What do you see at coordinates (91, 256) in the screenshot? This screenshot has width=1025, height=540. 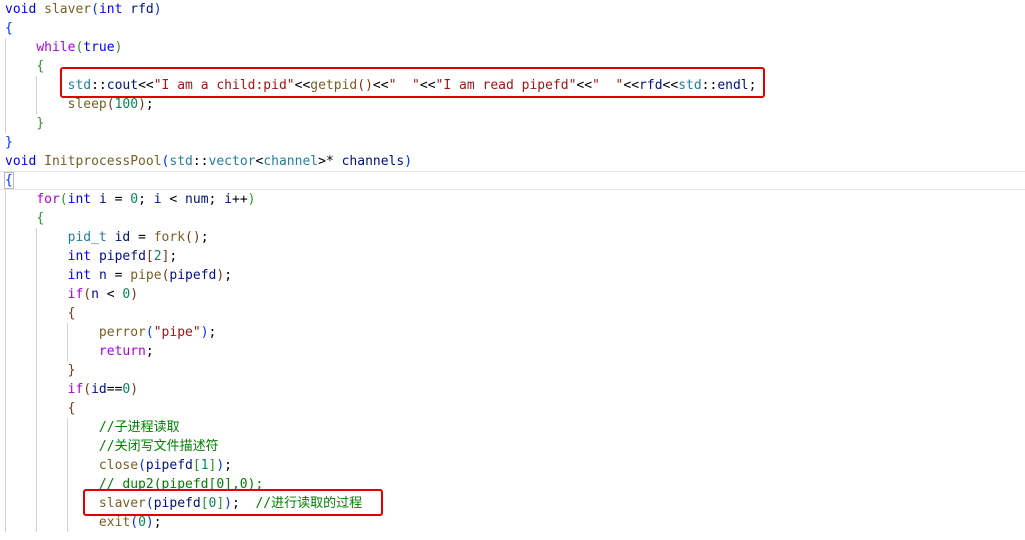 I see `code-line: int pipefd[2];` at bounding box center [91, 256].